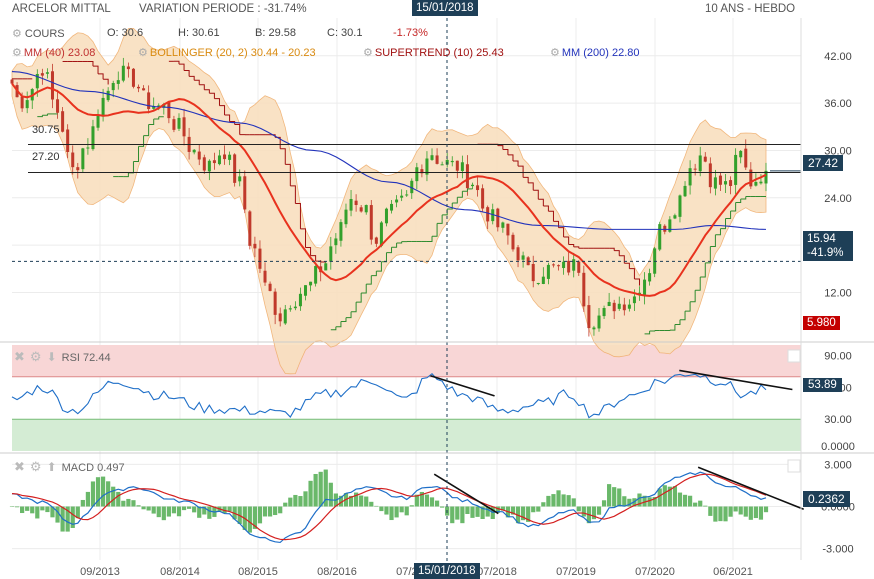 The width and height of the screenshot is (874, 579). I want to click on arrow-up-icon: ⬆, so click(52, 467).